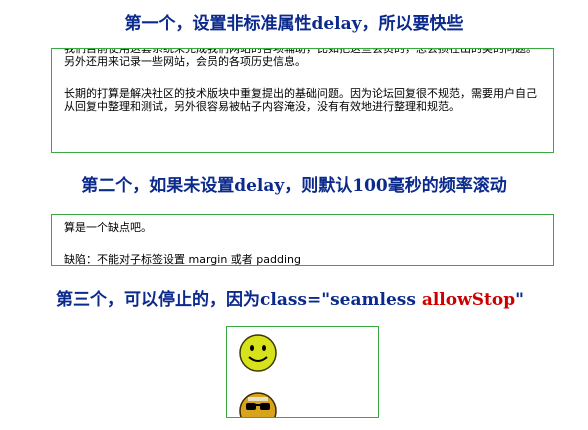 The height and width of the screenshot is (430, 588). I want to click on section-heading-first: 第一个，设置非标准属性delay，所以要快些, so click(294, 24).